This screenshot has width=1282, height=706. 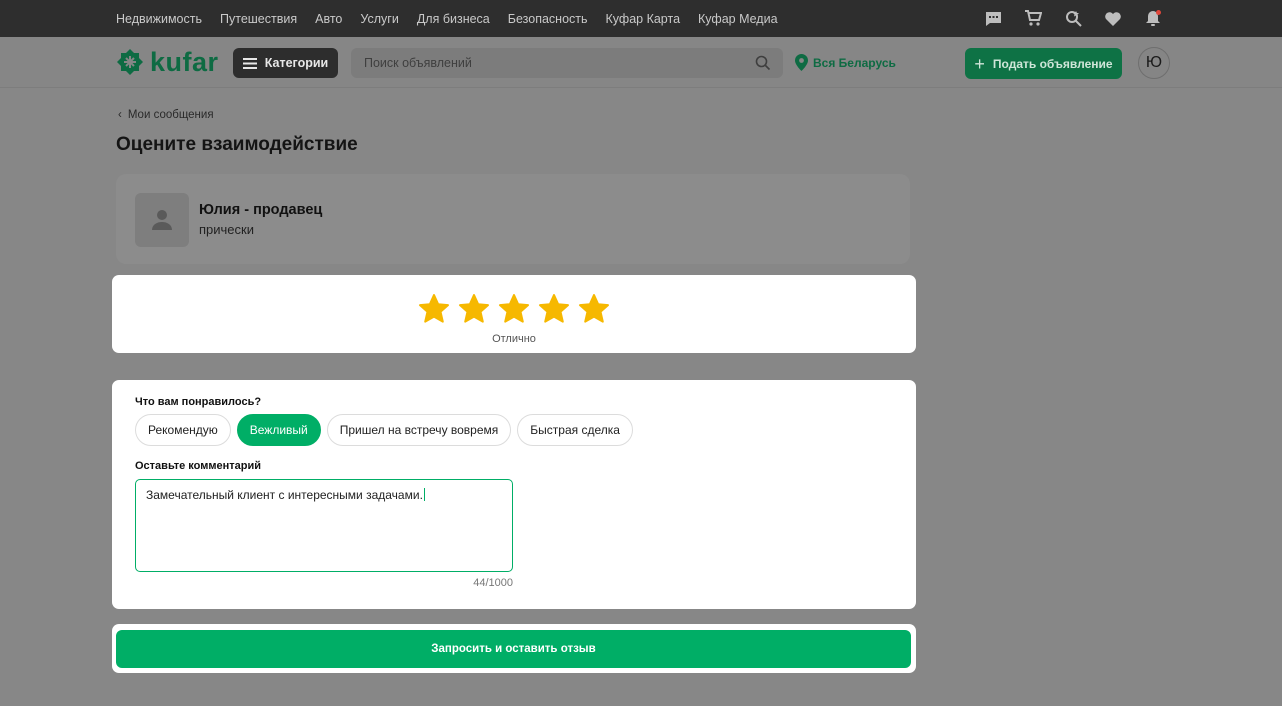 I want to click on notification-dot, so click(x=1158, y=12).